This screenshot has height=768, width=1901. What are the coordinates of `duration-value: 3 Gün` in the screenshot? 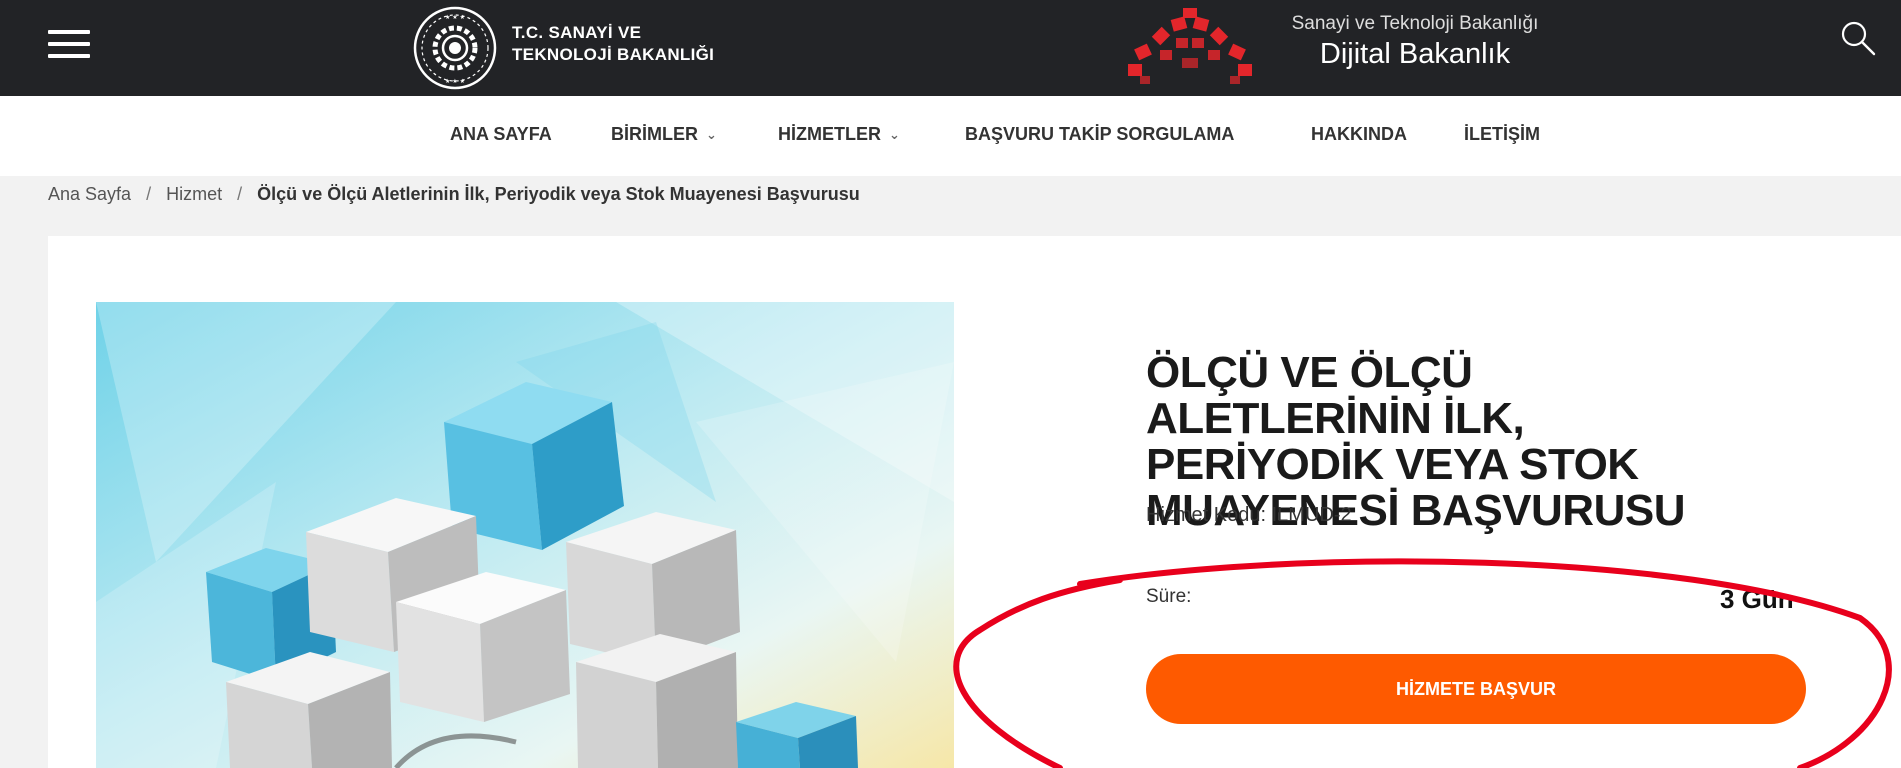 It's located at (1757, 599).